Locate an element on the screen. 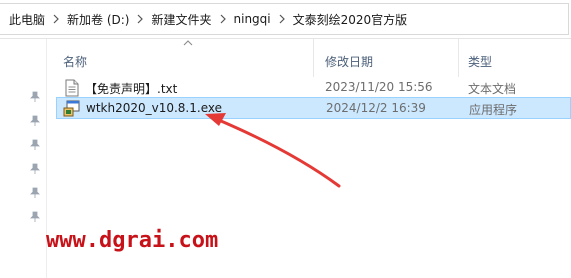 This screenshot has height=278, width=571. breadcrumb-drive-d: 新加卷 (D:) is located at coordinates (98, 19).